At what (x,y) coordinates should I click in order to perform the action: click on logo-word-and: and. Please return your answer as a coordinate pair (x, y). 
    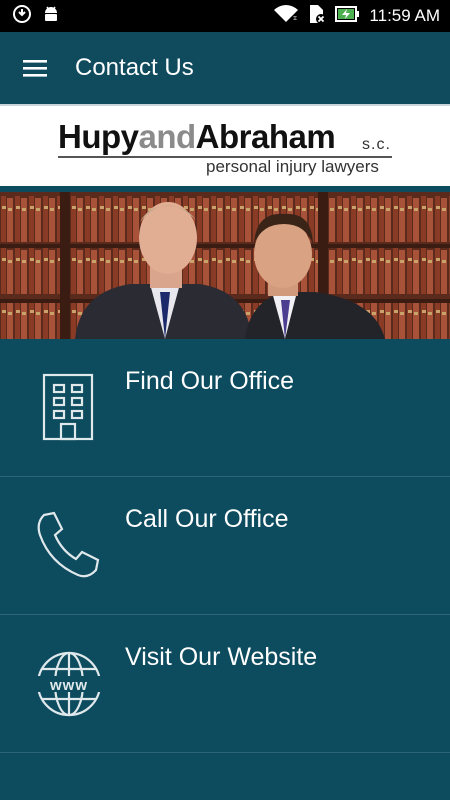
    Looking at the image, I should click on (167, 136).